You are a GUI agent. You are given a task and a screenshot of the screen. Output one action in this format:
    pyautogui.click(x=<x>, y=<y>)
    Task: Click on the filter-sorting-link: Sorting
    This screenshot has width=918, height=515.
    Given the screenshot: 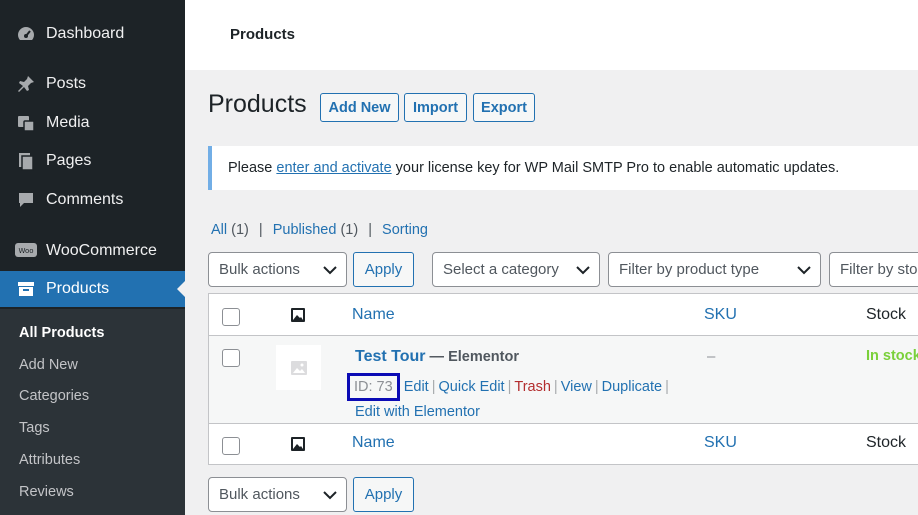 What is the action you would take?
    pyautogui.click(x=405, y=230)
    